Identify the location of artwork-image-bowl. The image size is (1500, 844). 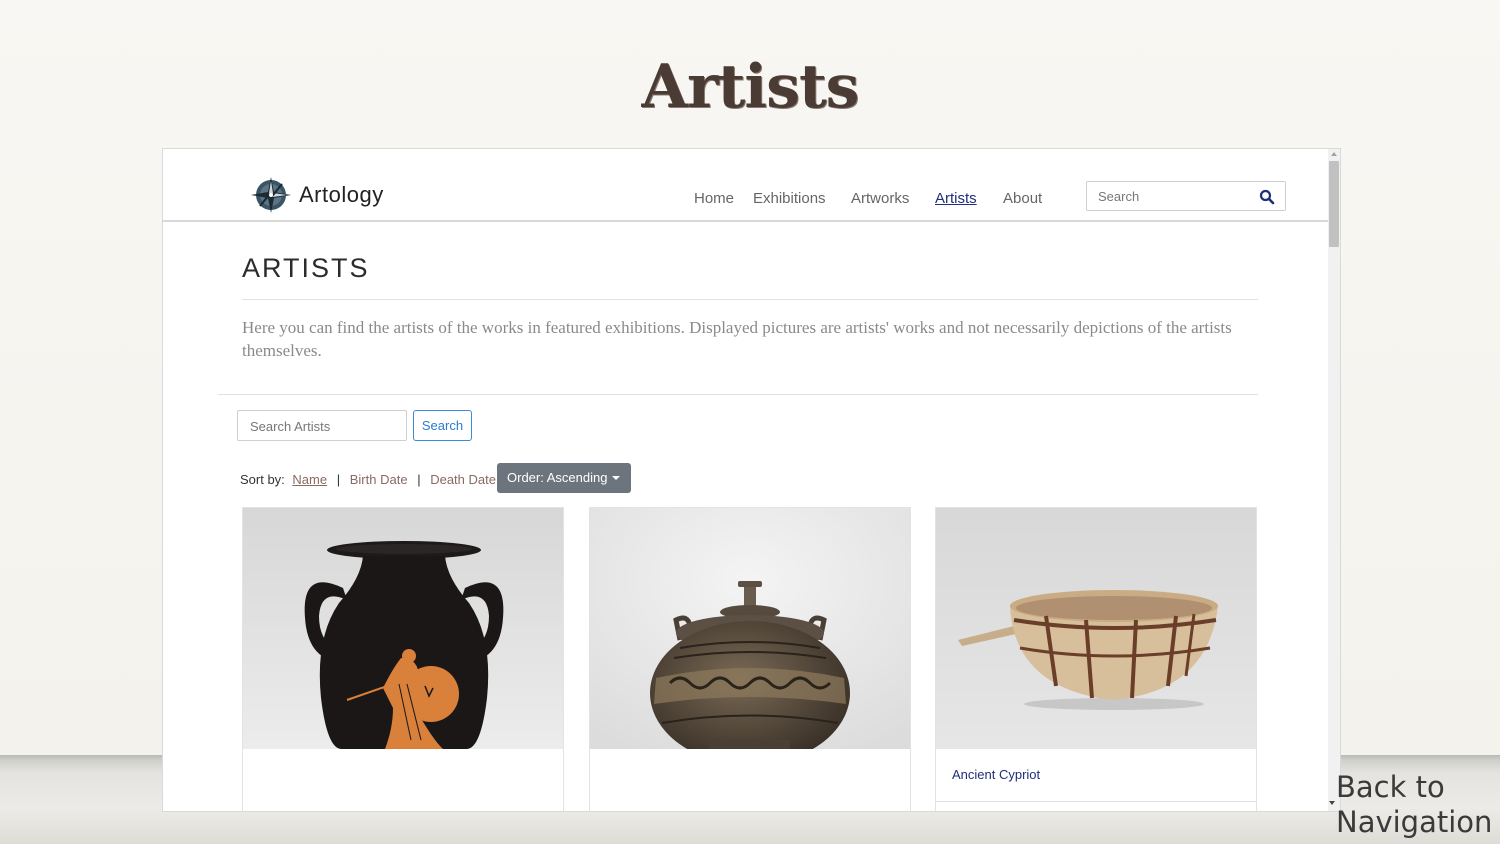
(1096, 628).